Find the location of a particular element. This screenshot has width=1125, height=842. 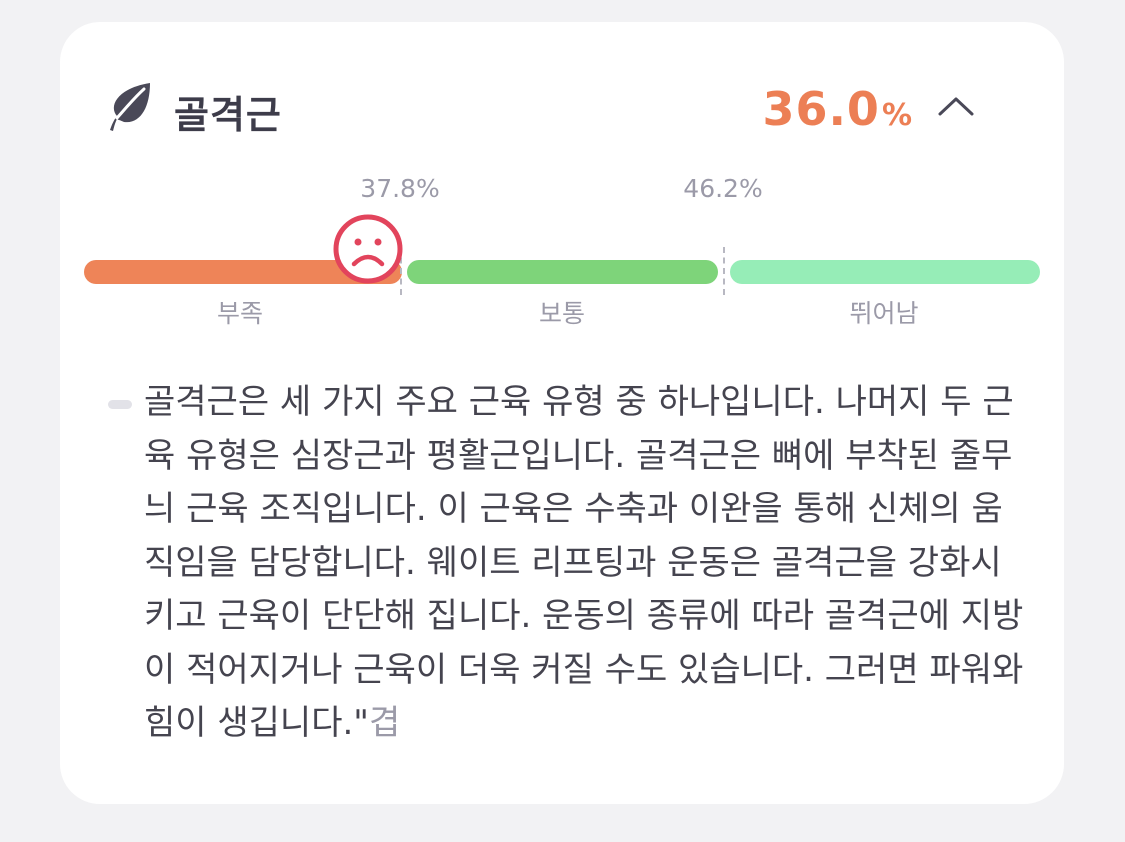

threshold-label-high: 46.2% is located at coordinates (723, 188).